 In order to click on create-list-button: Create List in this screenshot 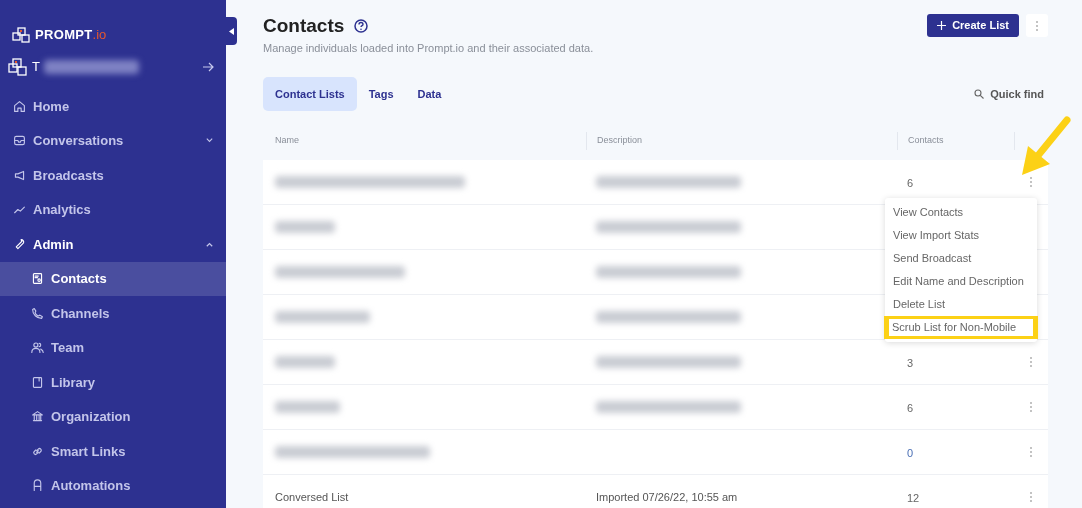, I will do `click(973, 25)`.